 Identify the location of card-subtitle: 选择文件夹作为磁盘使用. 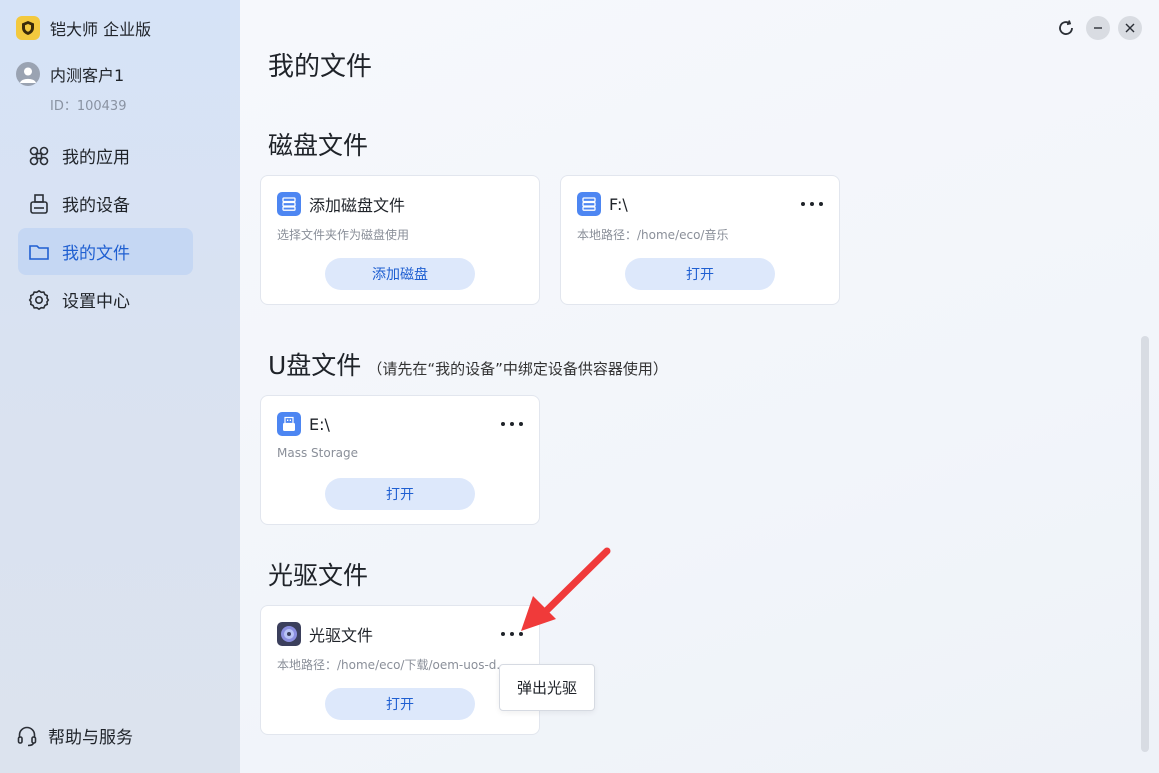
(343, 235).